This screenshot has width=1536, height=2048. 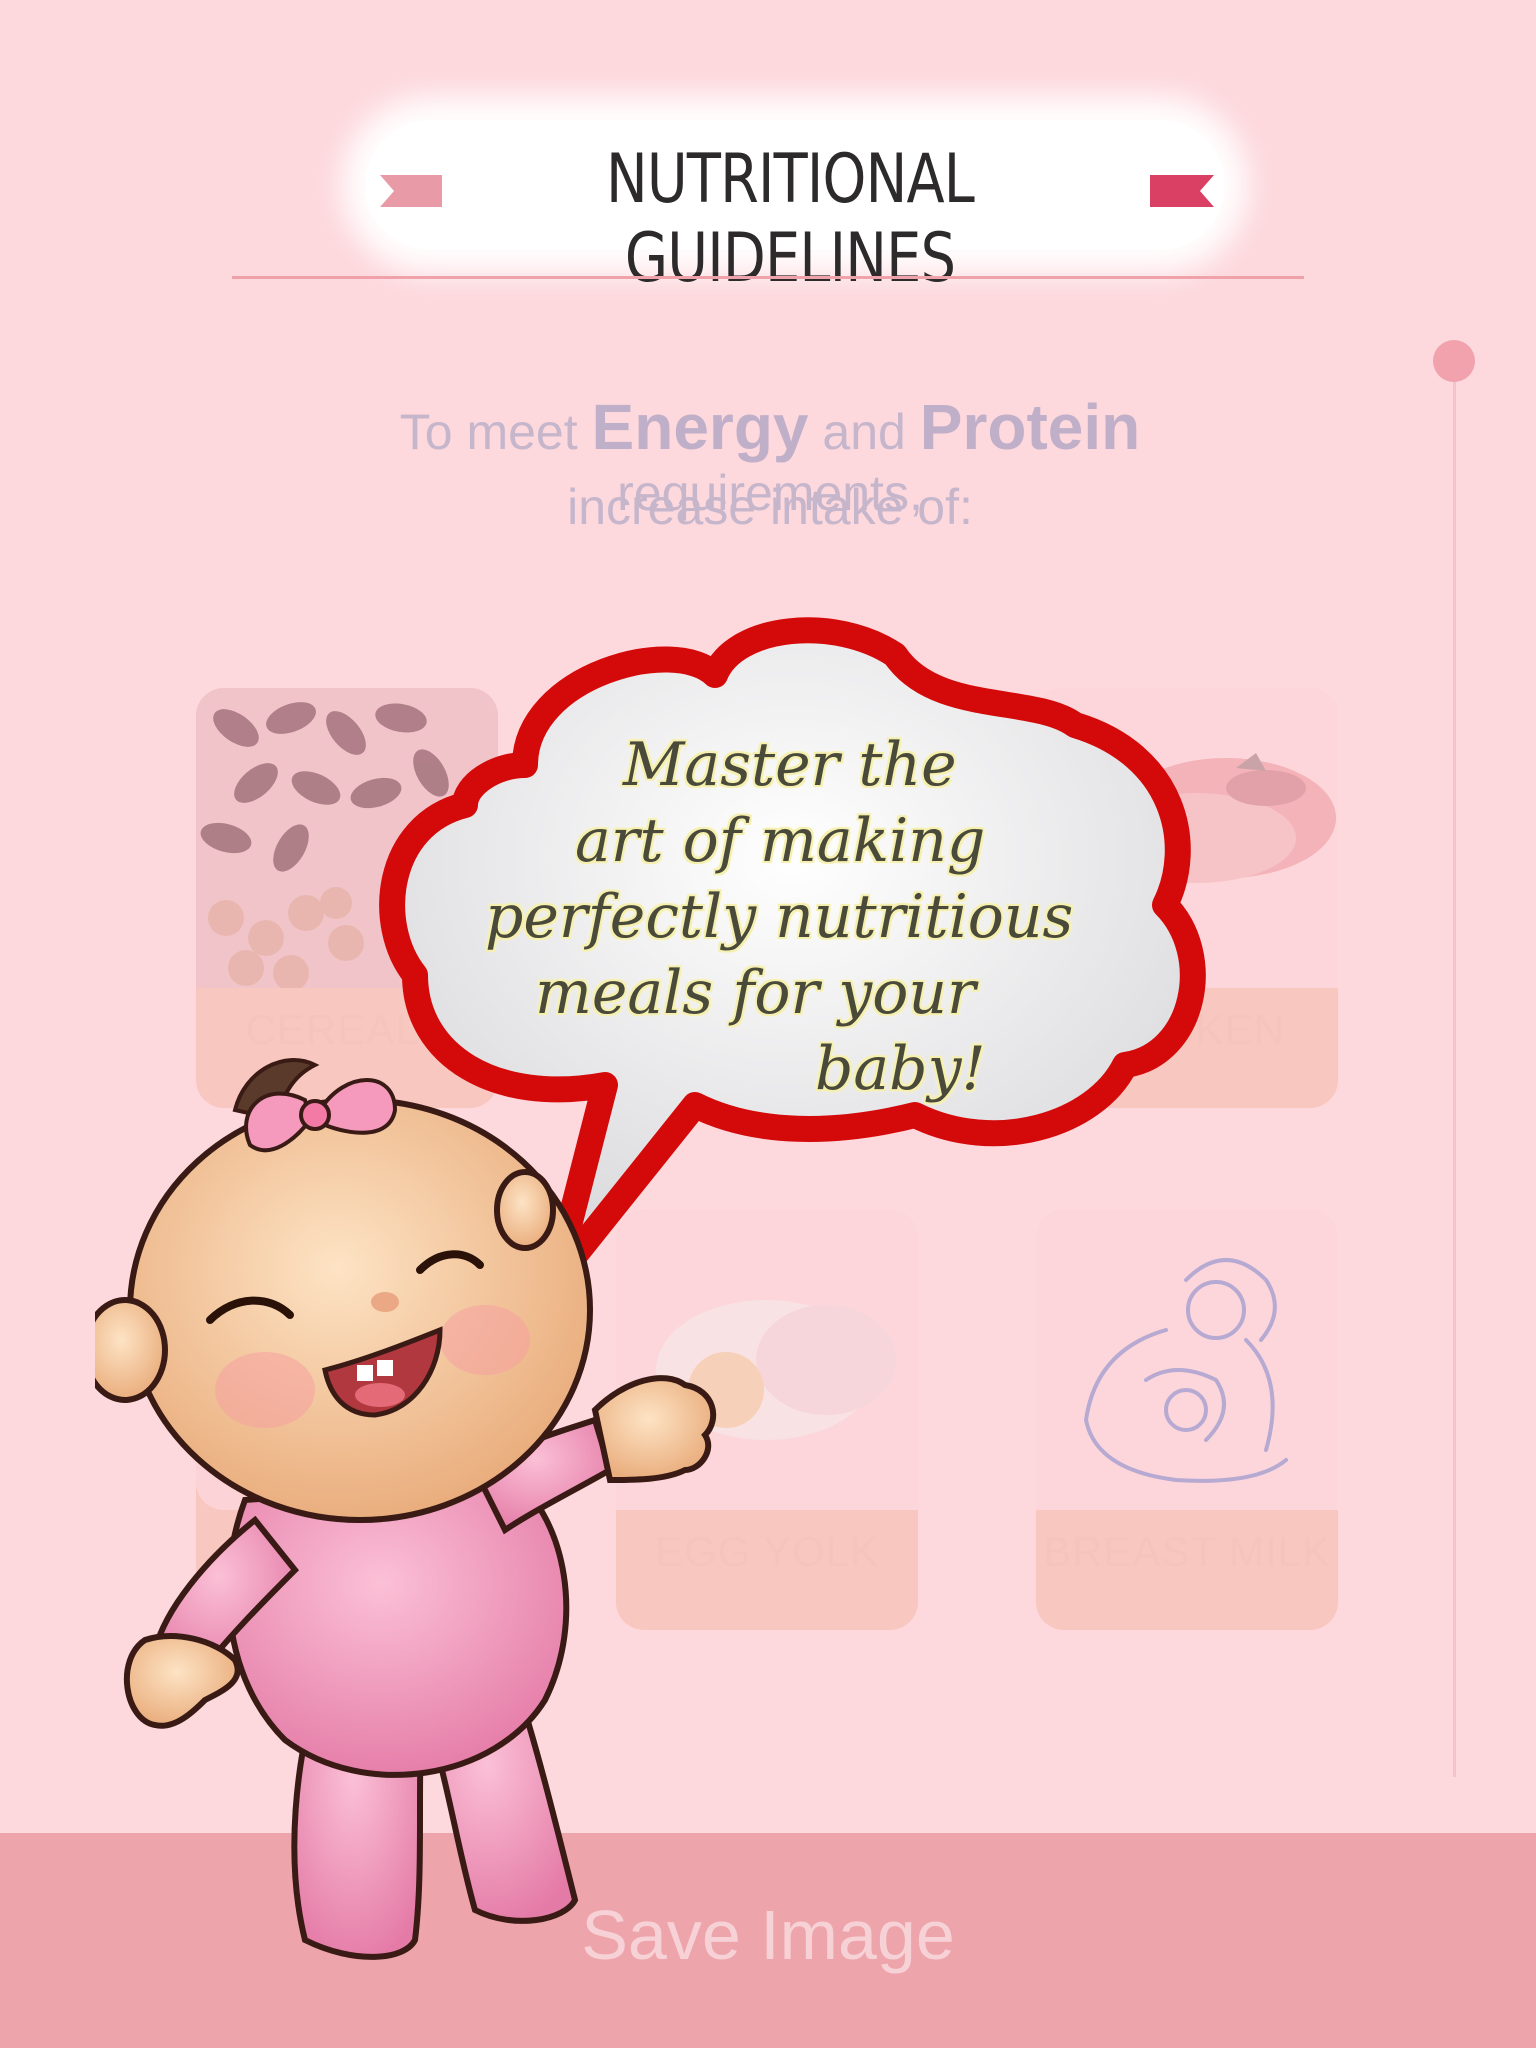 I want to click on intro-prefix: To meet, so click(x=488, y=432).